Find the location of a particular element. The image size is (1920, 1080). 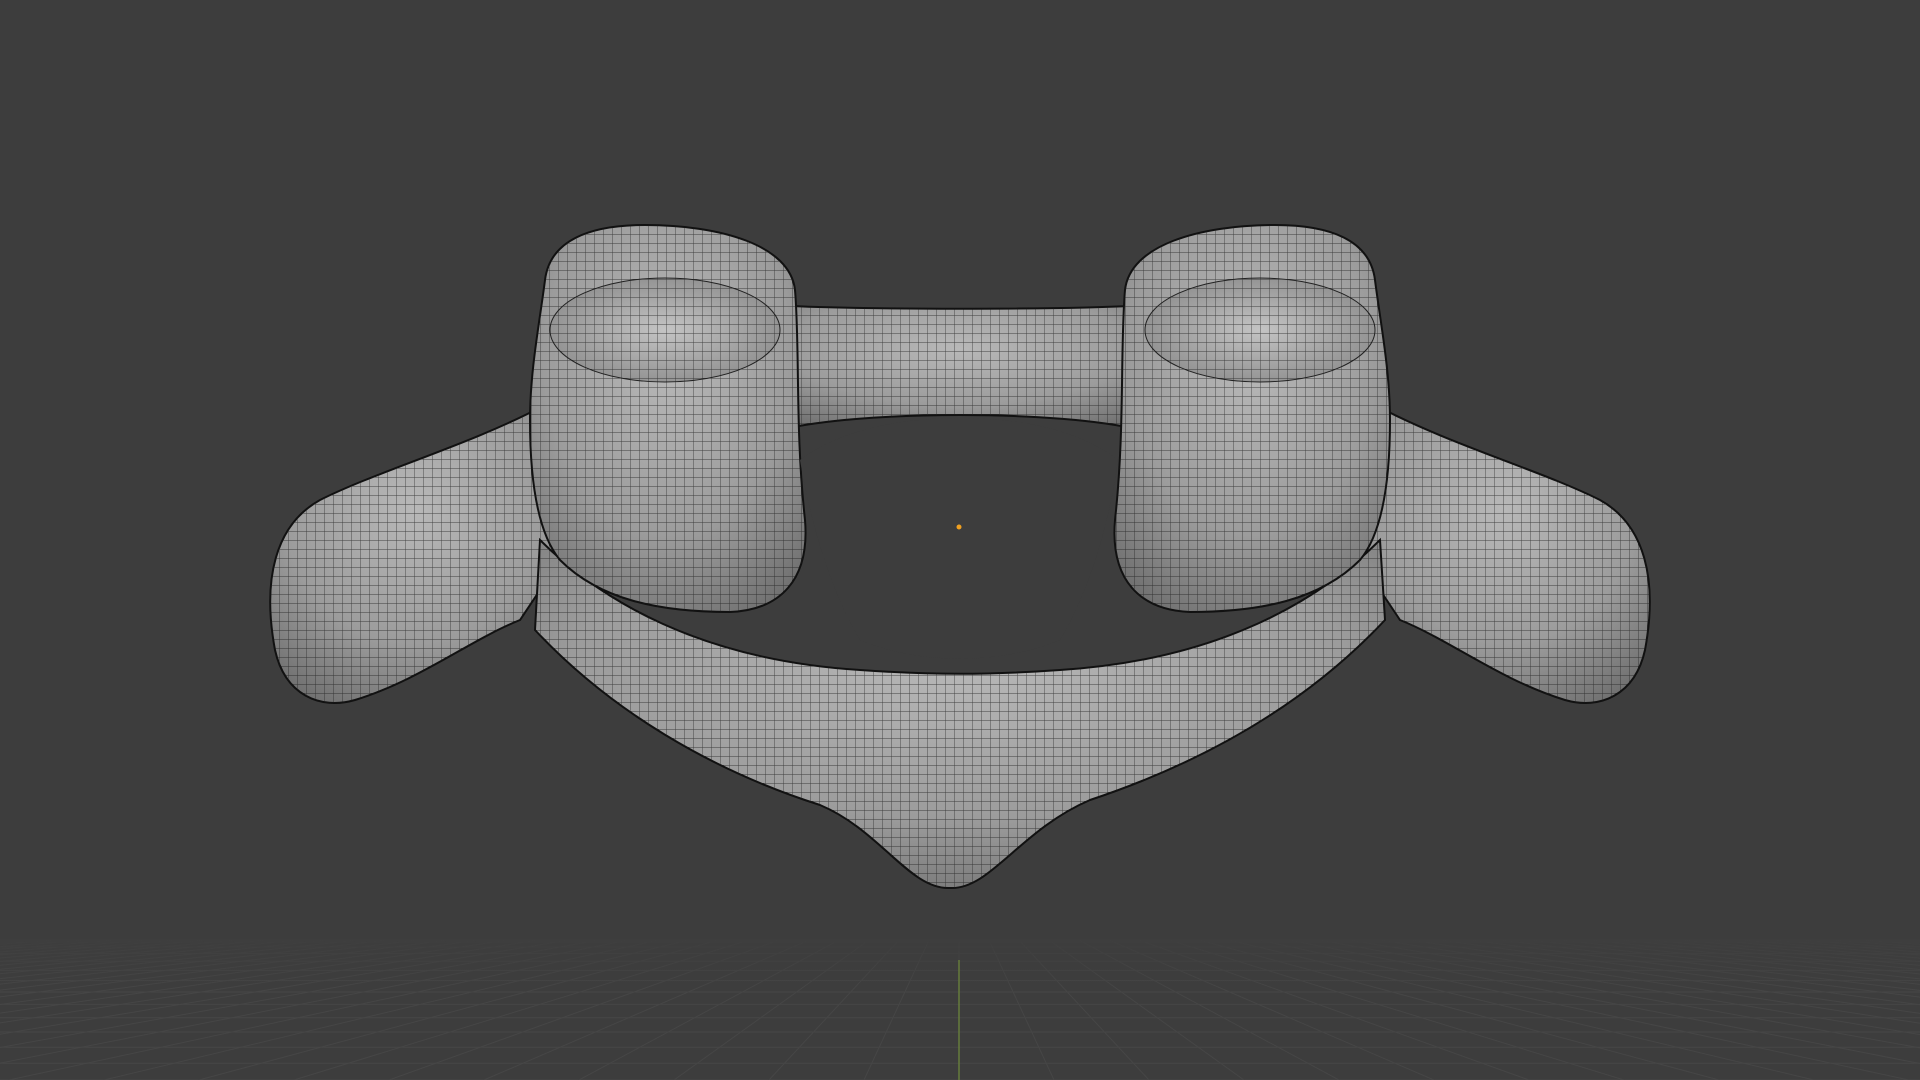

left-articular-facet-wire is located at coordinates (665, 330).